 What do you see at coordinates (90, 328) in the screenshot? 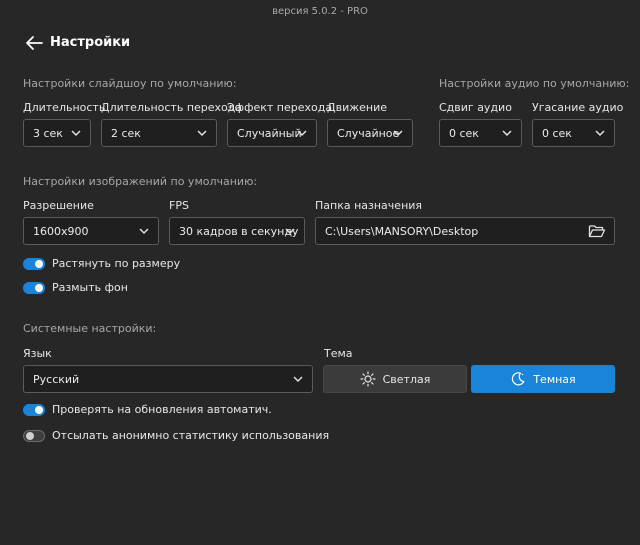
I see `system-section-title: Системные настройки:` at bounding box center [90, 328].